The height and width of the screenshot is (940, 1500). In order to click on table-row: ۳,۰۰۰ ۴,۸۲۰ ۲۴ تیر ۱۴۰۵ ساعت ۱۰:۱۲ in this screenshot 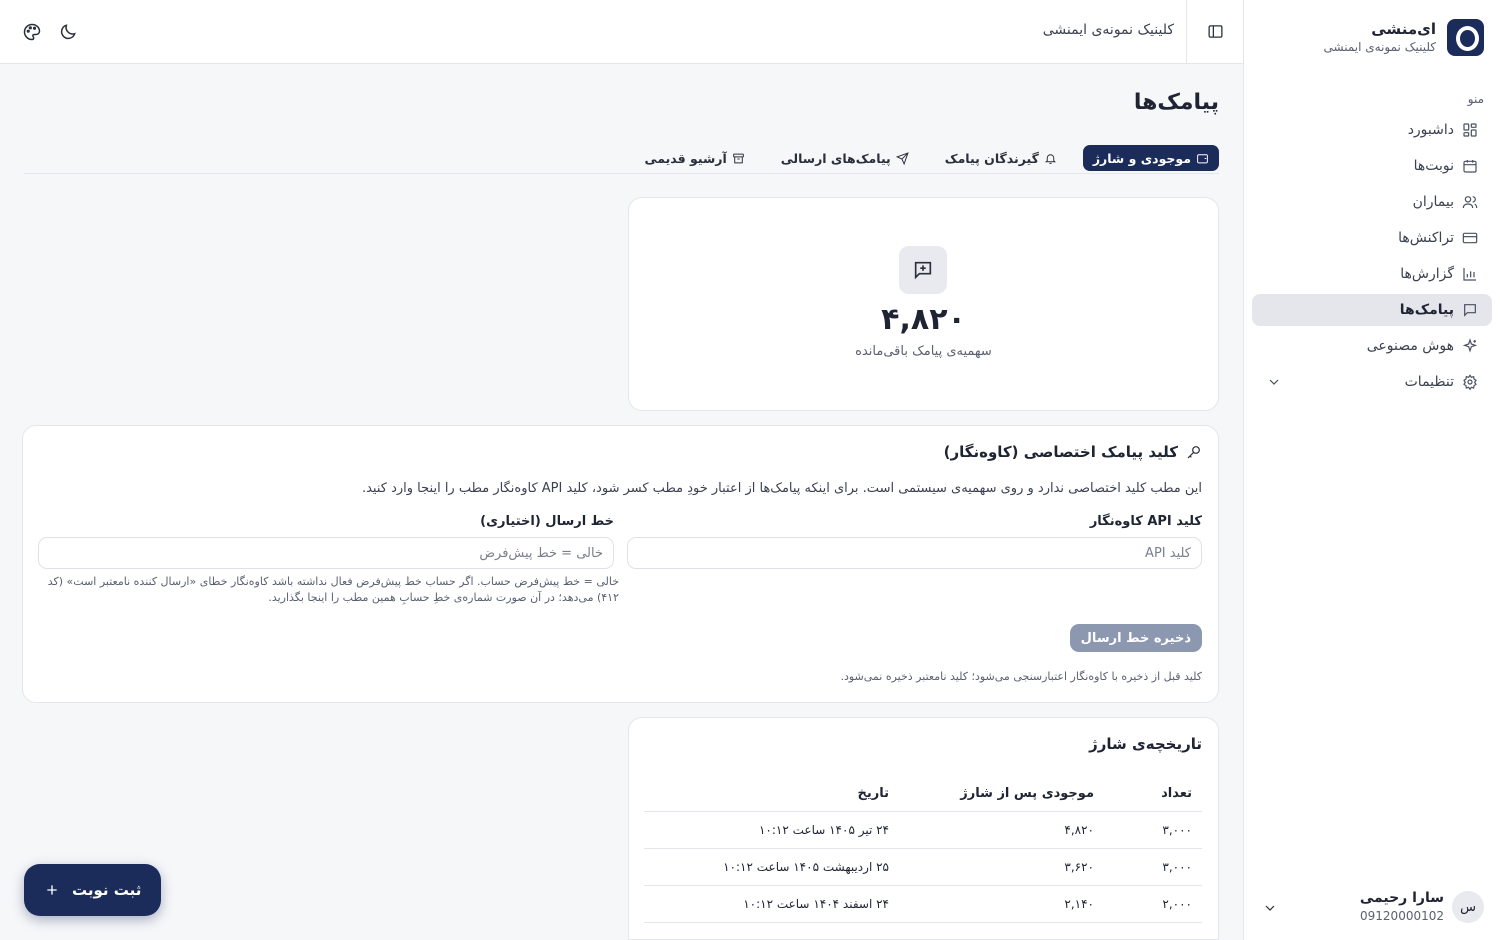, I will do `click(923, 830)`.